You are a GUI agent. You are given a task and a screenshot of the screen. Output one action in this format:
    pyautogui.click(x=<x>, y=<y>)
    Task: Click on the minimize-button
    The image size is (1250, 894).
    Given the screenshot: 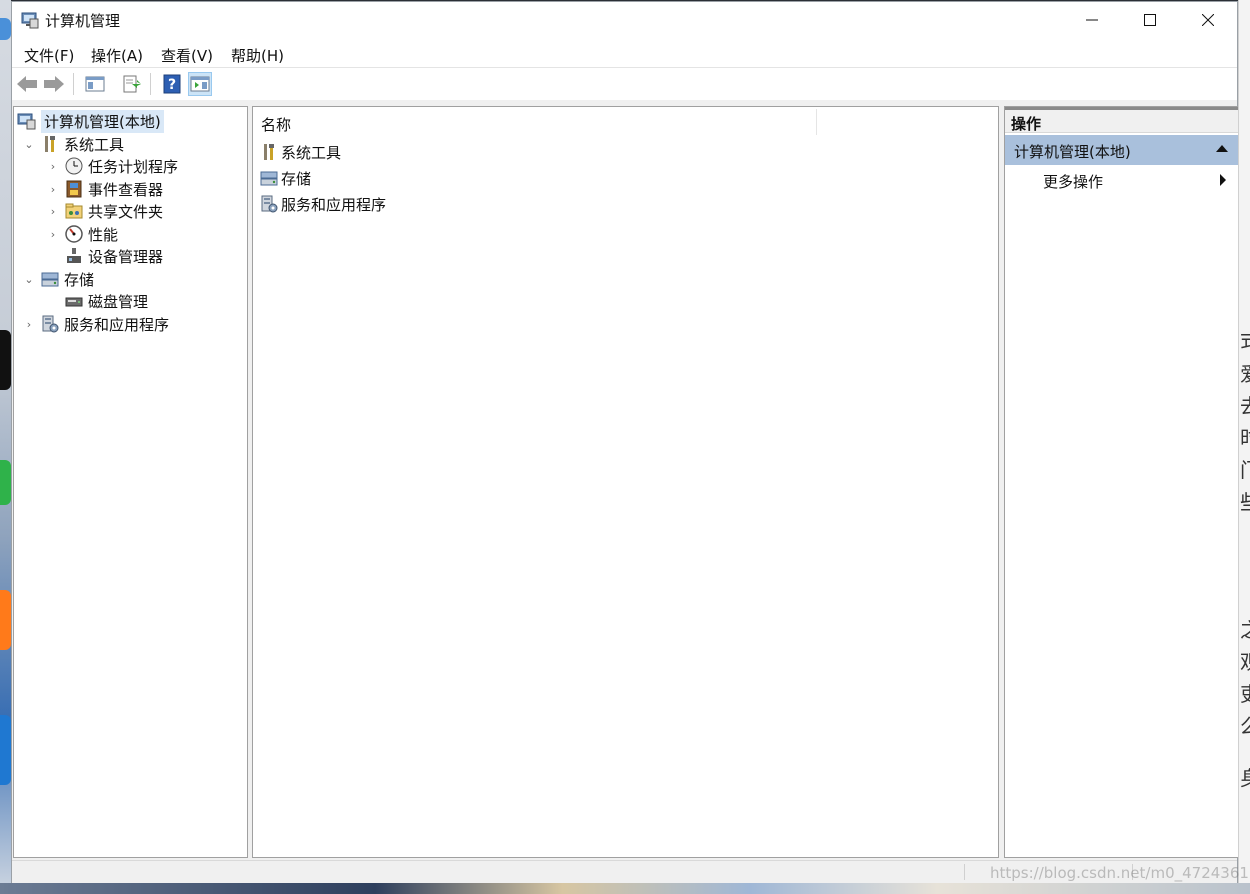 What is the action you would take?
    pyautogui.click(x=1092, y=20)
    